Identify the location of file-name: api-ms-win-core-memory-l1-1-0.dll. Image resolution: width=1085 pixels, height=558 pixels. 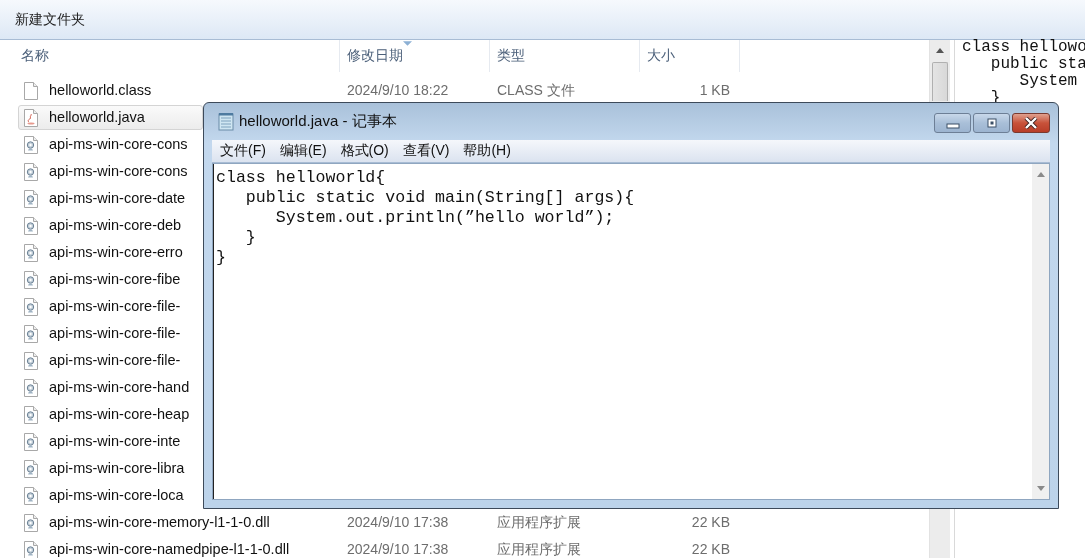
(159, 522).